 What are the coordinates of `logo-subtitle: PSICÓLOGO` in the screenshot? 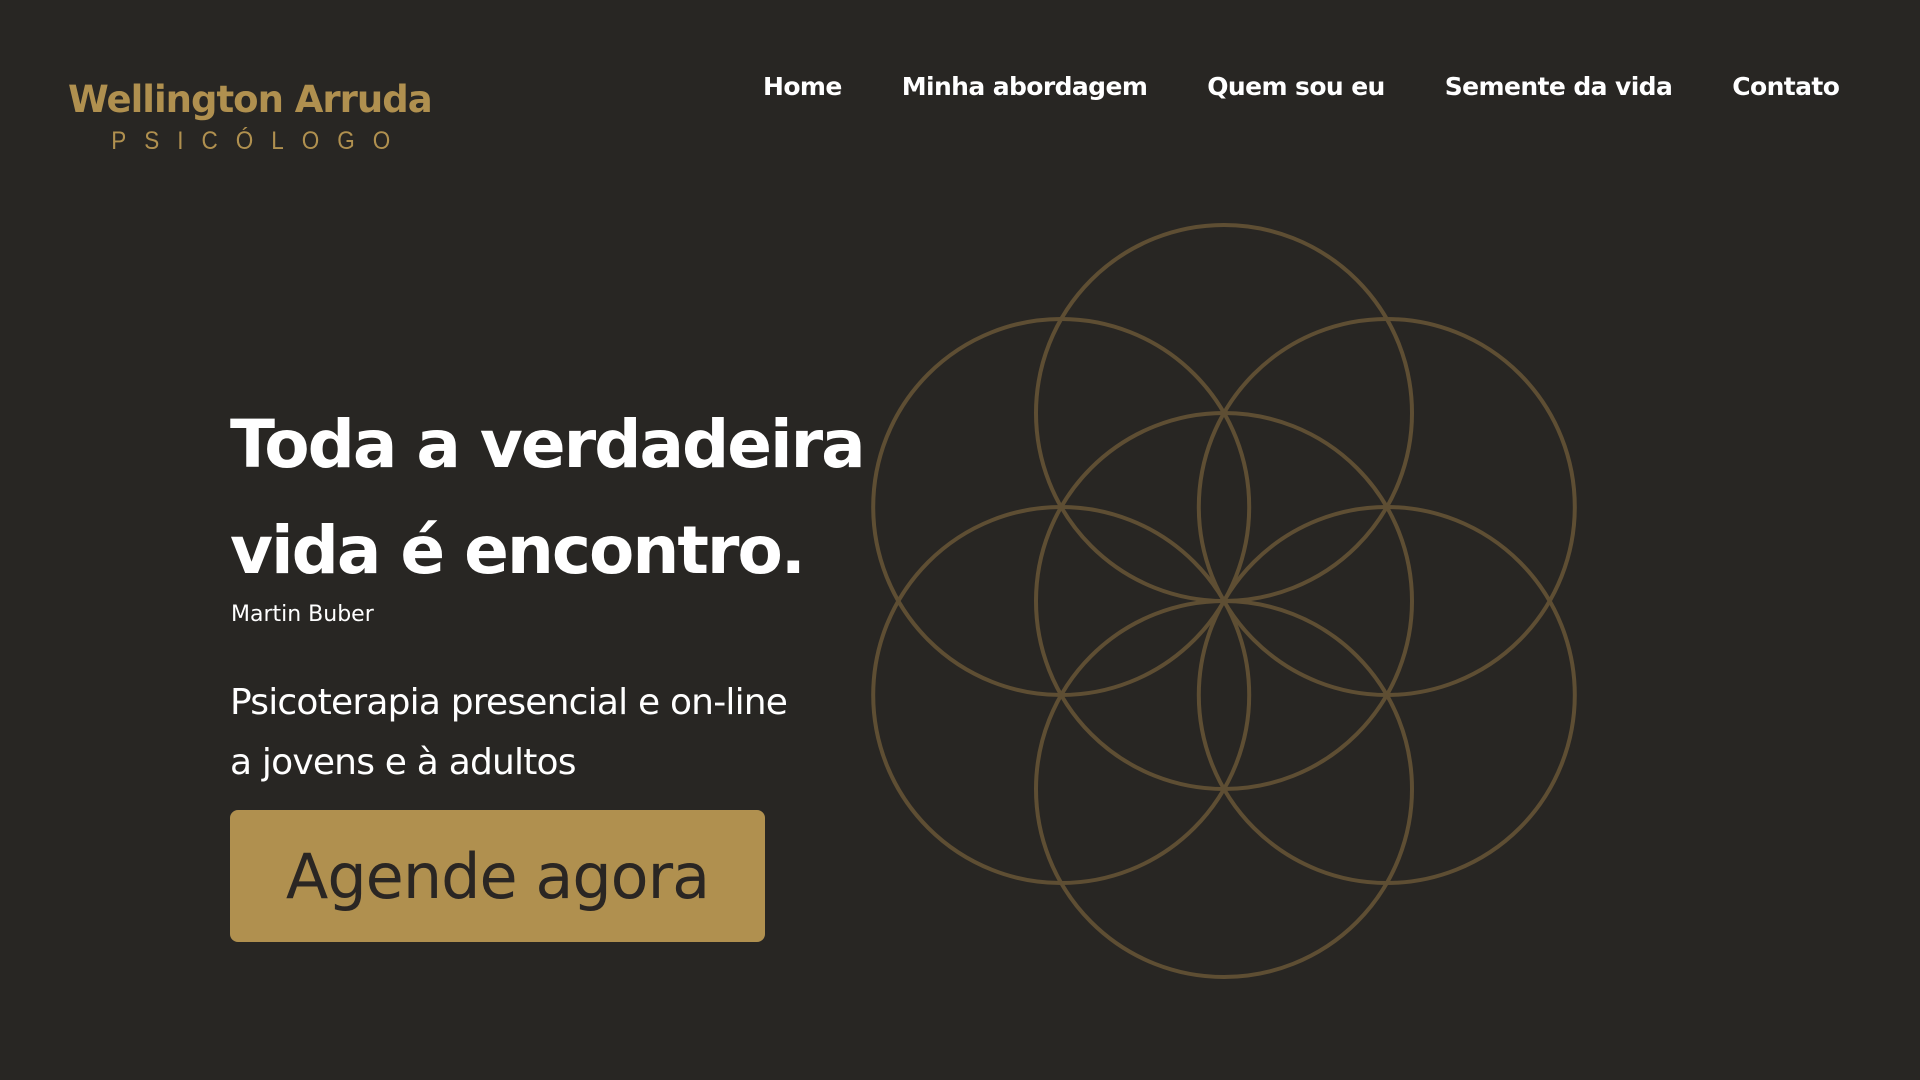 It's located at (260, 141).